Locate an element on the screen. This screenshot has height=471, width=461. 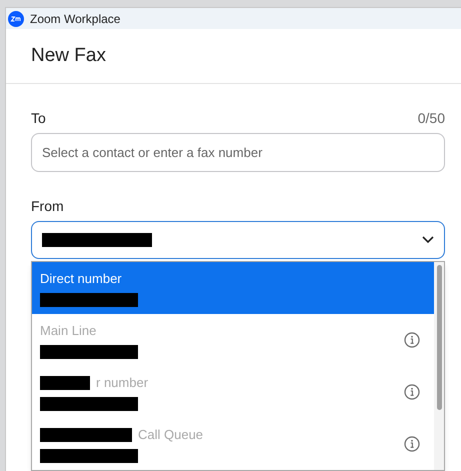
character-counter: 0/50 is located at coordinates (431, 118).